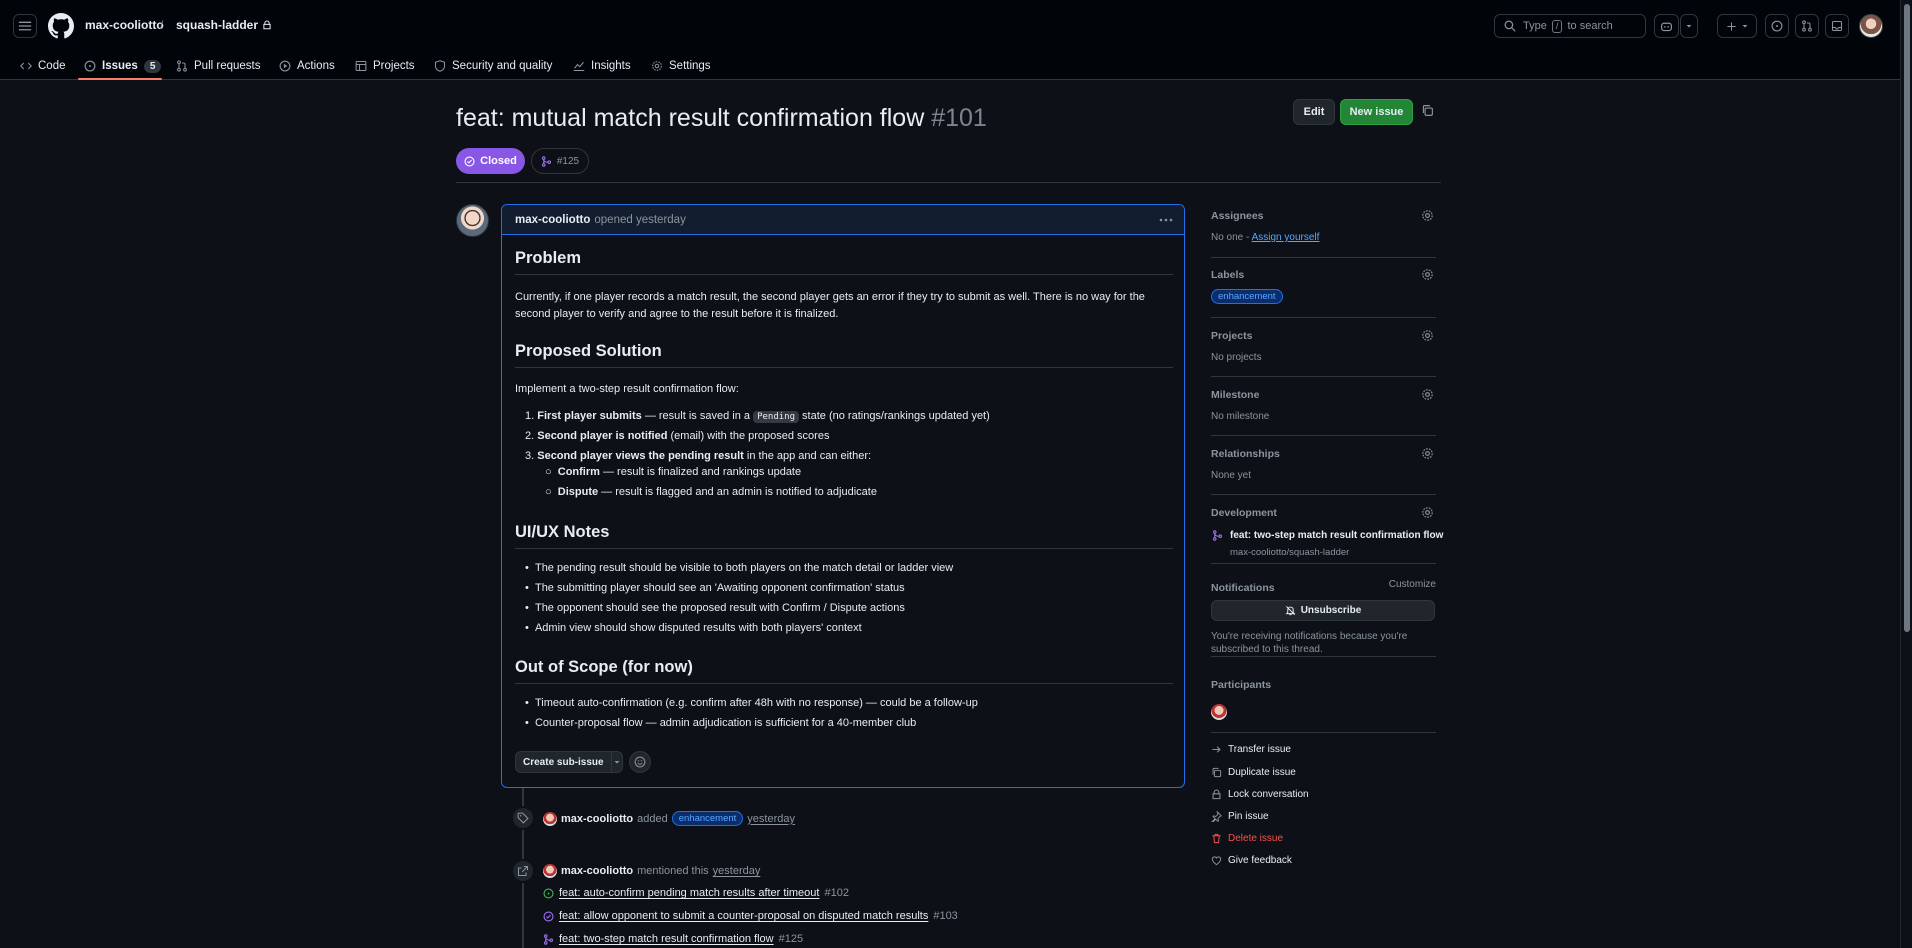 The width and height of the screenshot is (1912, 948). I want to click on scrollbar-thumb, so click(1907, 318).